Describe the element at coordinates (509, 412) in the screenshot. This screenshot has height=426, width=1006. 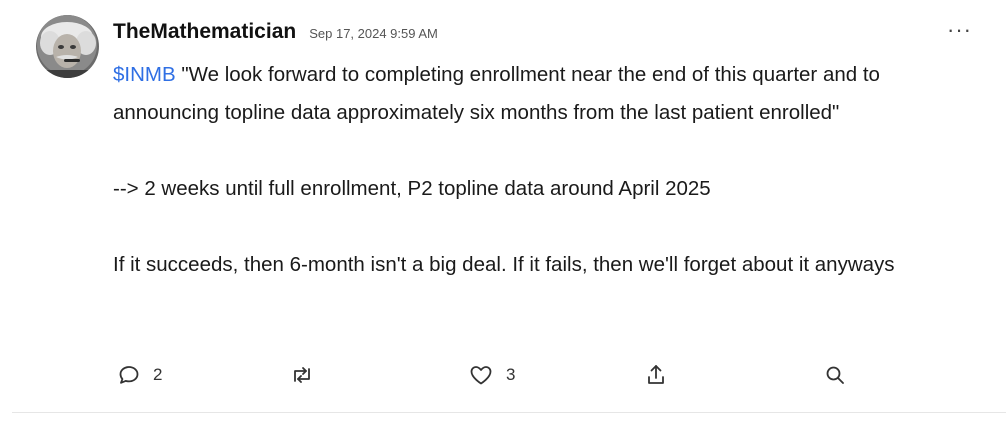
I see `divider` at that location.